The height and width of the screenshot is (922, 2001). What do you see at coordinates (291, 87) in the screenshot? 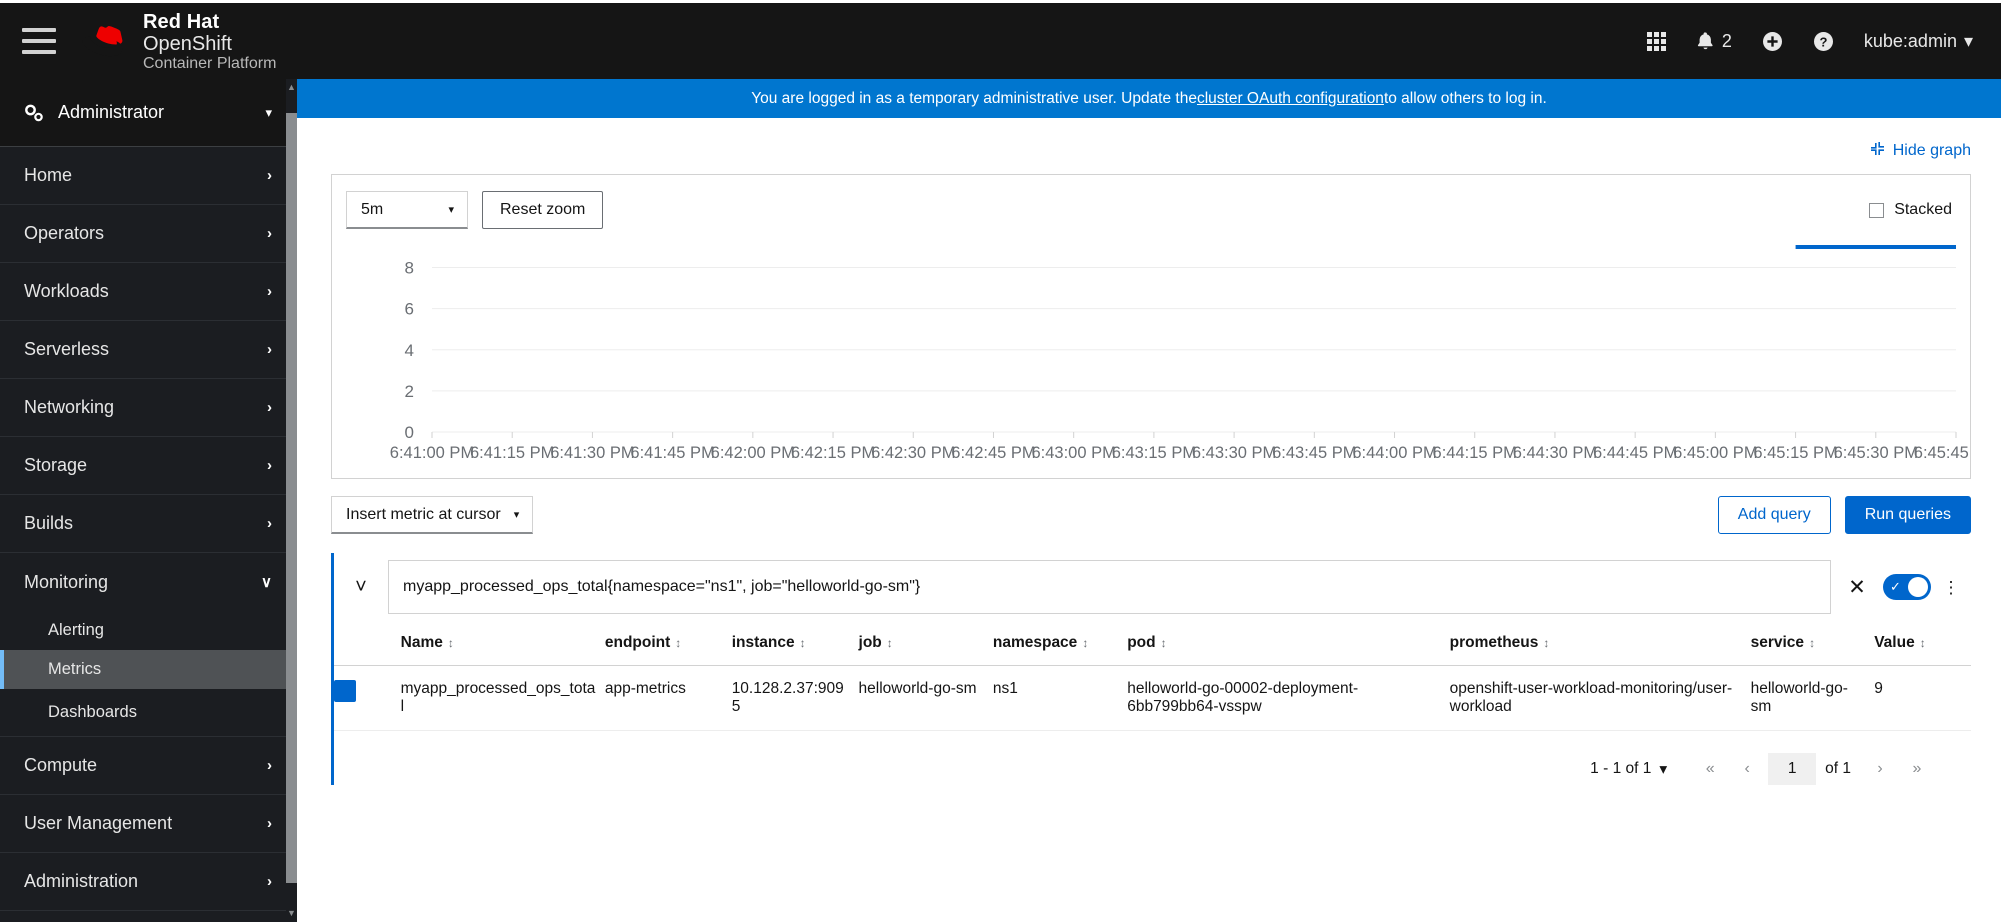
I see `scroll-up-icon: ▲` at bounding box center [291, 87].